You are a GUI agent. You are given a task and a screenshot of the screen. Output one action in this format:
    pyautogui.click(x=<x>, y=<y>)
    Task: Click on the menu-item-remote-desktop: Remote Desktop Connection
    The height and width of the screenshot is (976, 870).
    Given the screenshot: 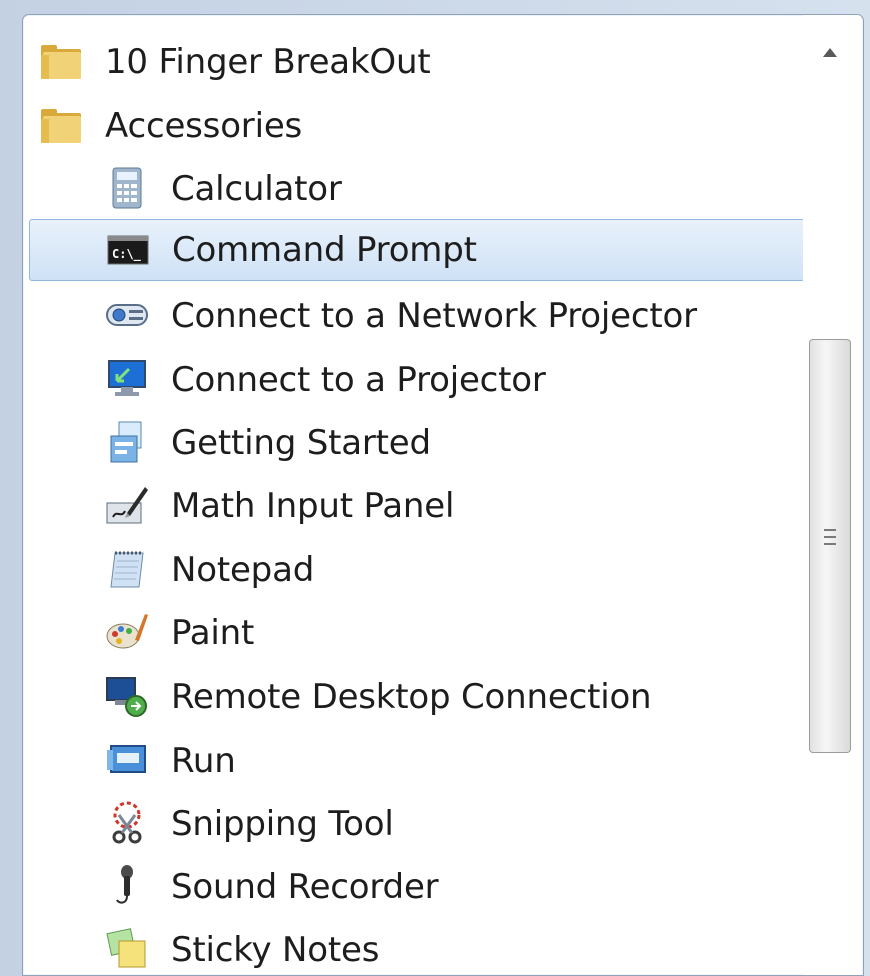 What is the action you would take?
    pyautogui.click(x=412, y=697)
    